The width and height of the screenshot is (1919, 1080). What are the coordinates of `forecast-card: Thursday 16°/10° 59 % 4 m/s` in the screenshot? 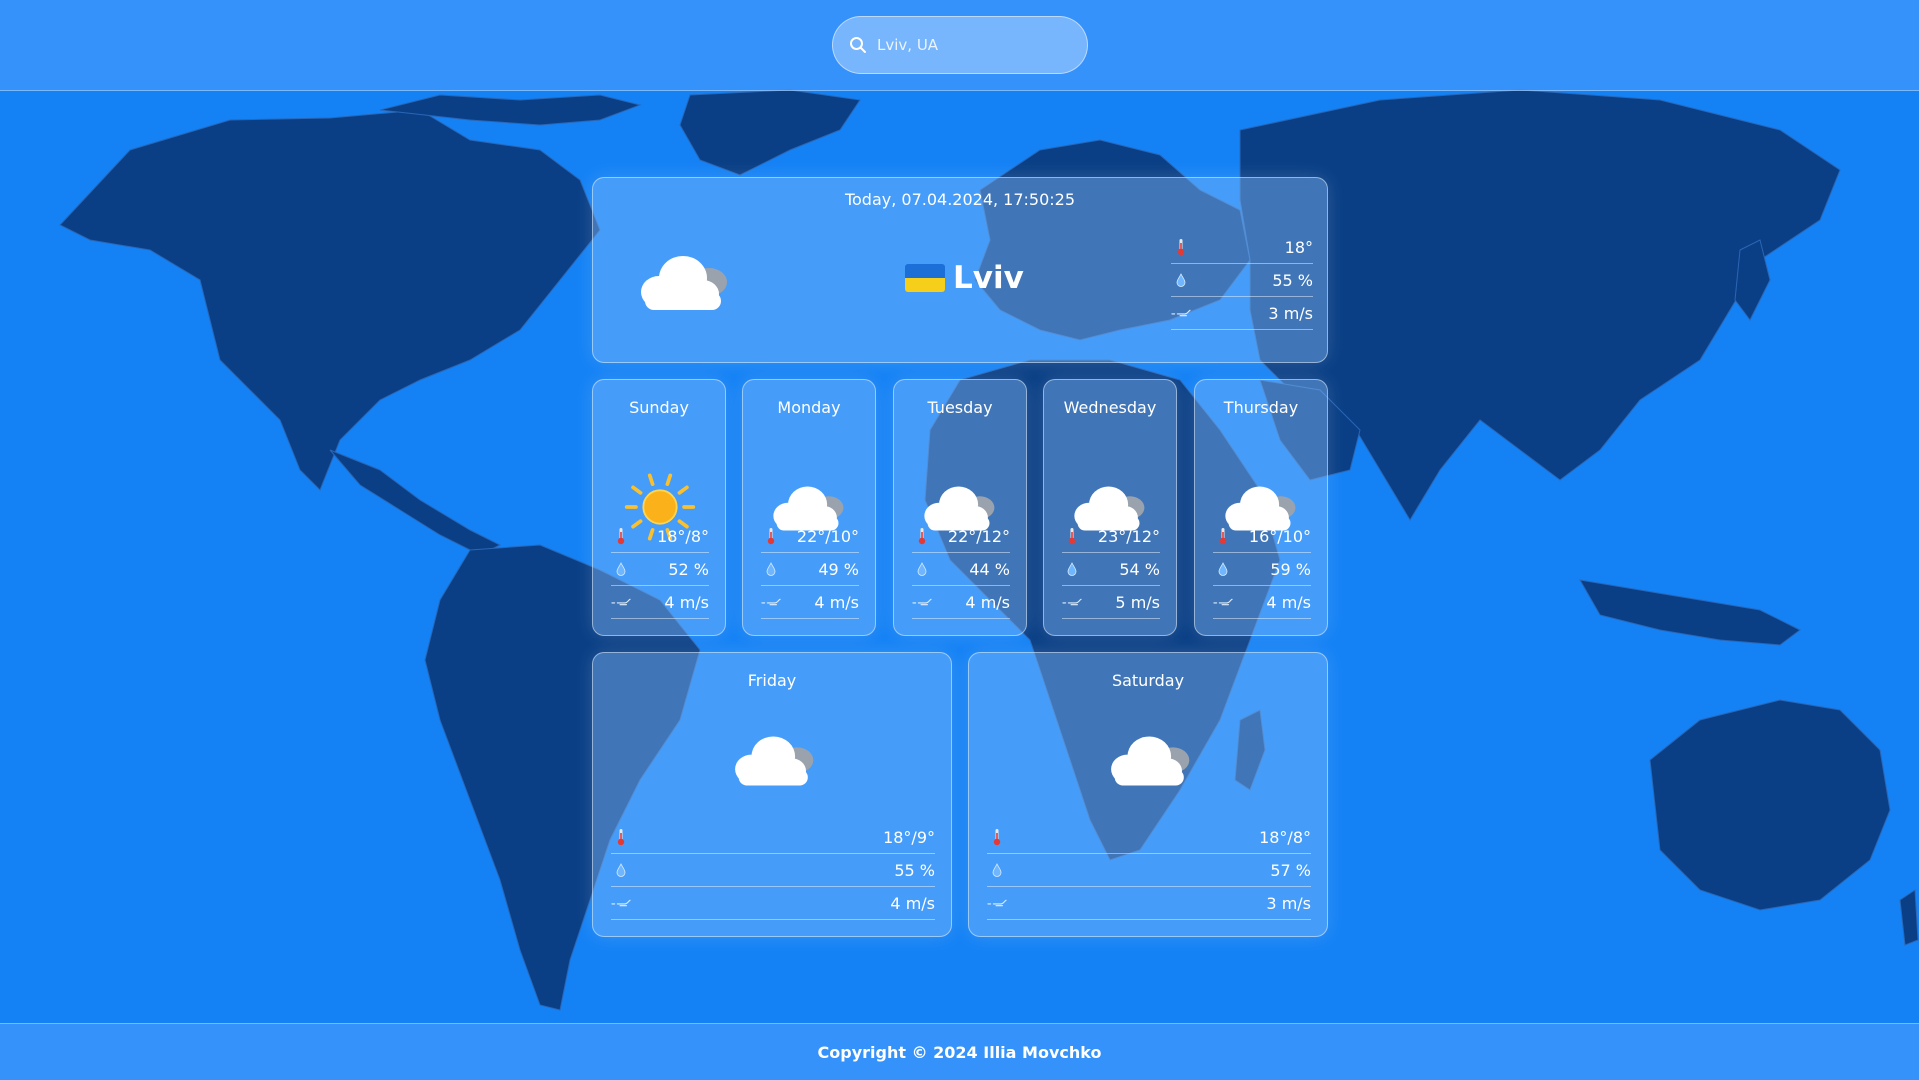 It's located at (1261, 507).